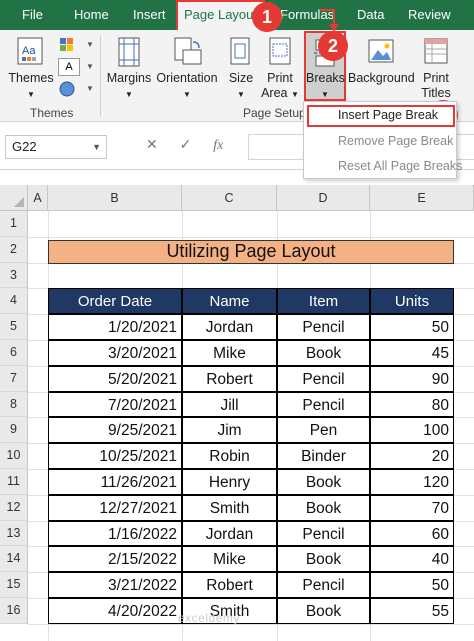  I want to click on name-box: G22 ▼, so click(56, 147).